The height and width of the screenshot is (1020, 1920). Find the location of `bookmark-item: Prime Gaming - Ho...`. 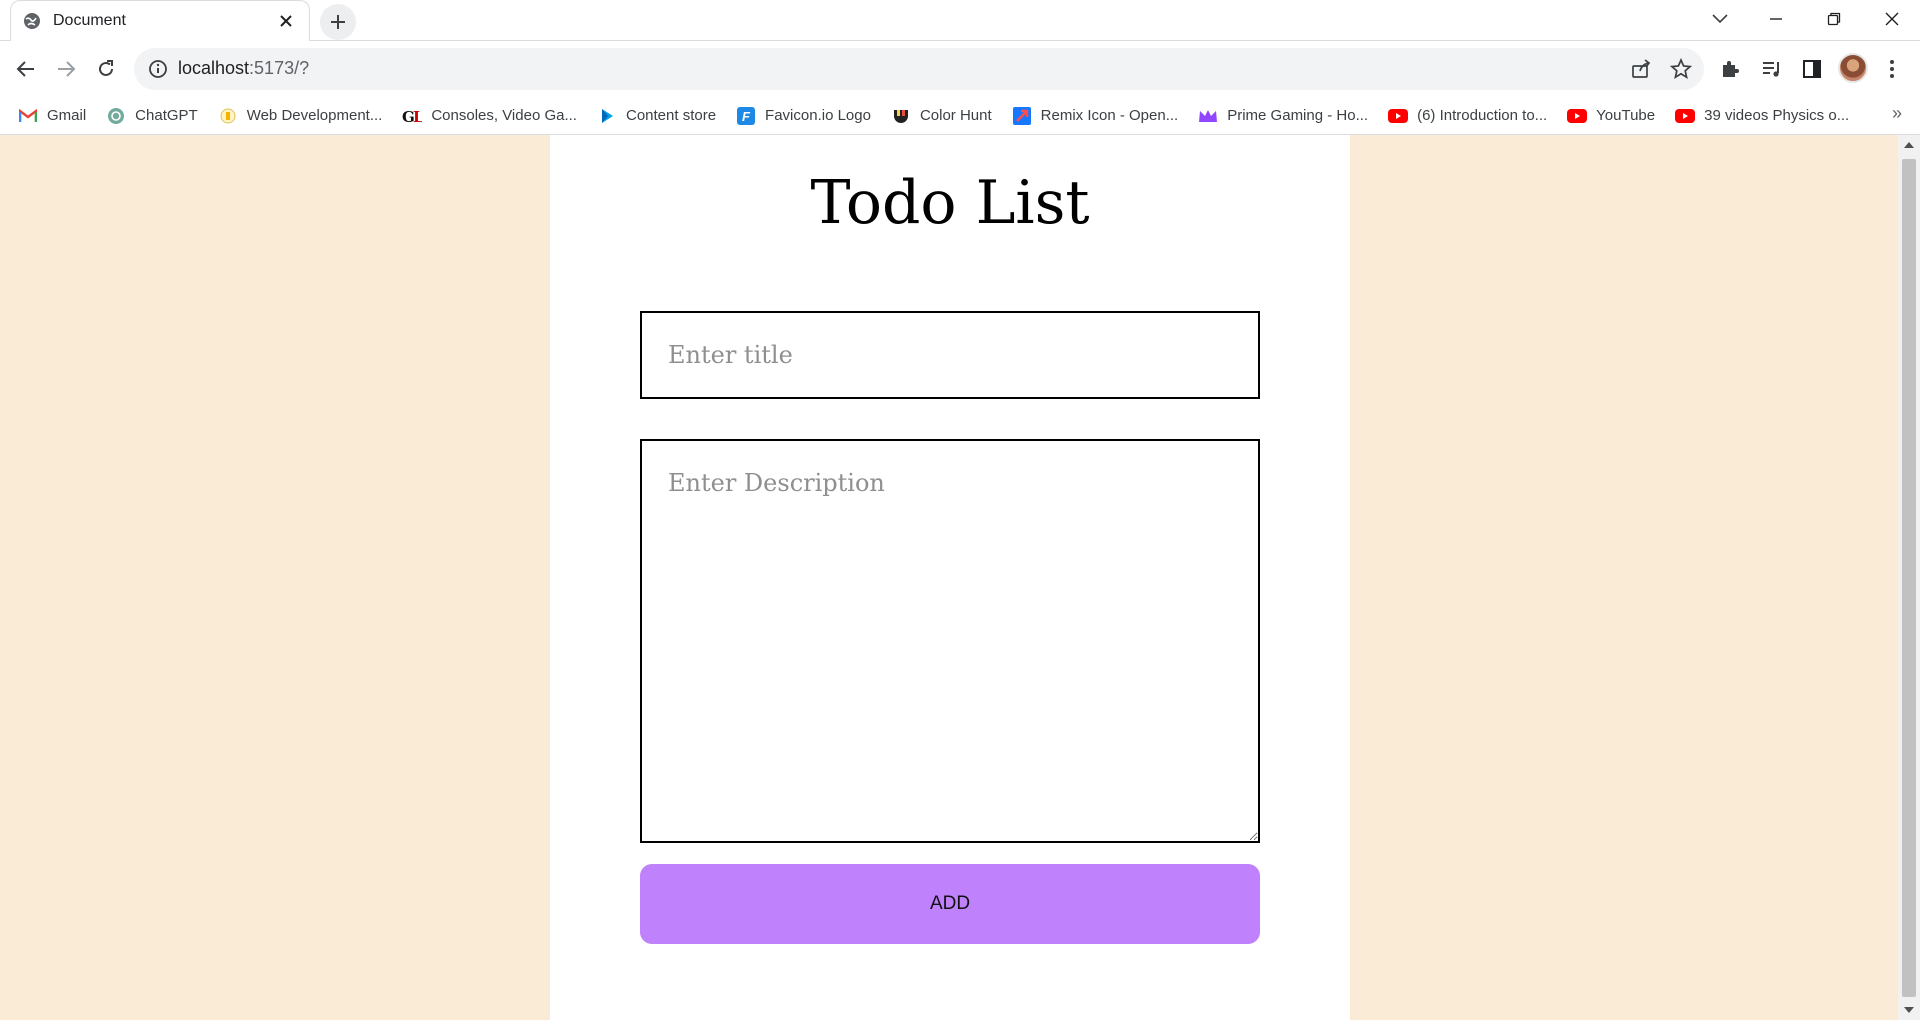

bookmark-item: Prime Gaming - Ho... is located at coordinates (1283, 116).